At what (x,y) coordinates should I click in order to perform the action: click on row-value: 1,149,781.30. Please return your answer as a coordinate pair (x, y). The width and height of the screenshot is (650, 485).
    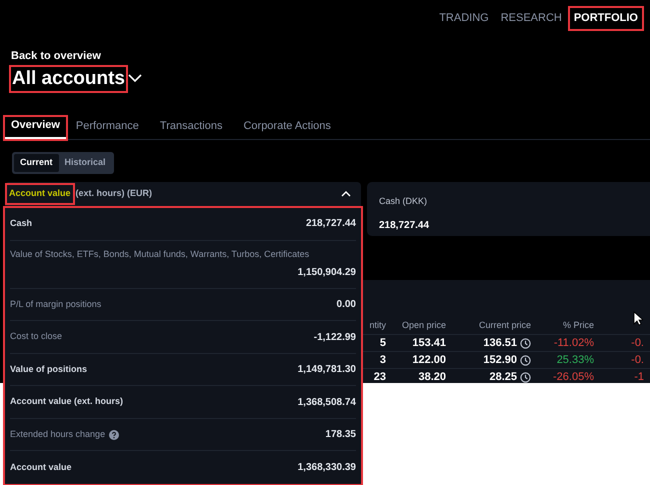
    Looking at the image, I should click on (327, 370).